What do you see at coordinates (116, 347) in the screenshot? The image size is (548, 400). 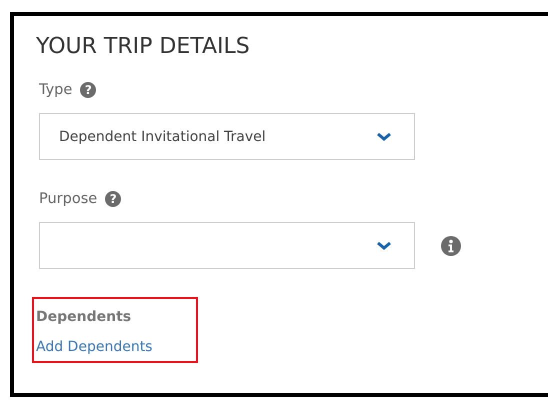 I see `add-dependents-link: Add Dependents` at bounding box center [116, 347].